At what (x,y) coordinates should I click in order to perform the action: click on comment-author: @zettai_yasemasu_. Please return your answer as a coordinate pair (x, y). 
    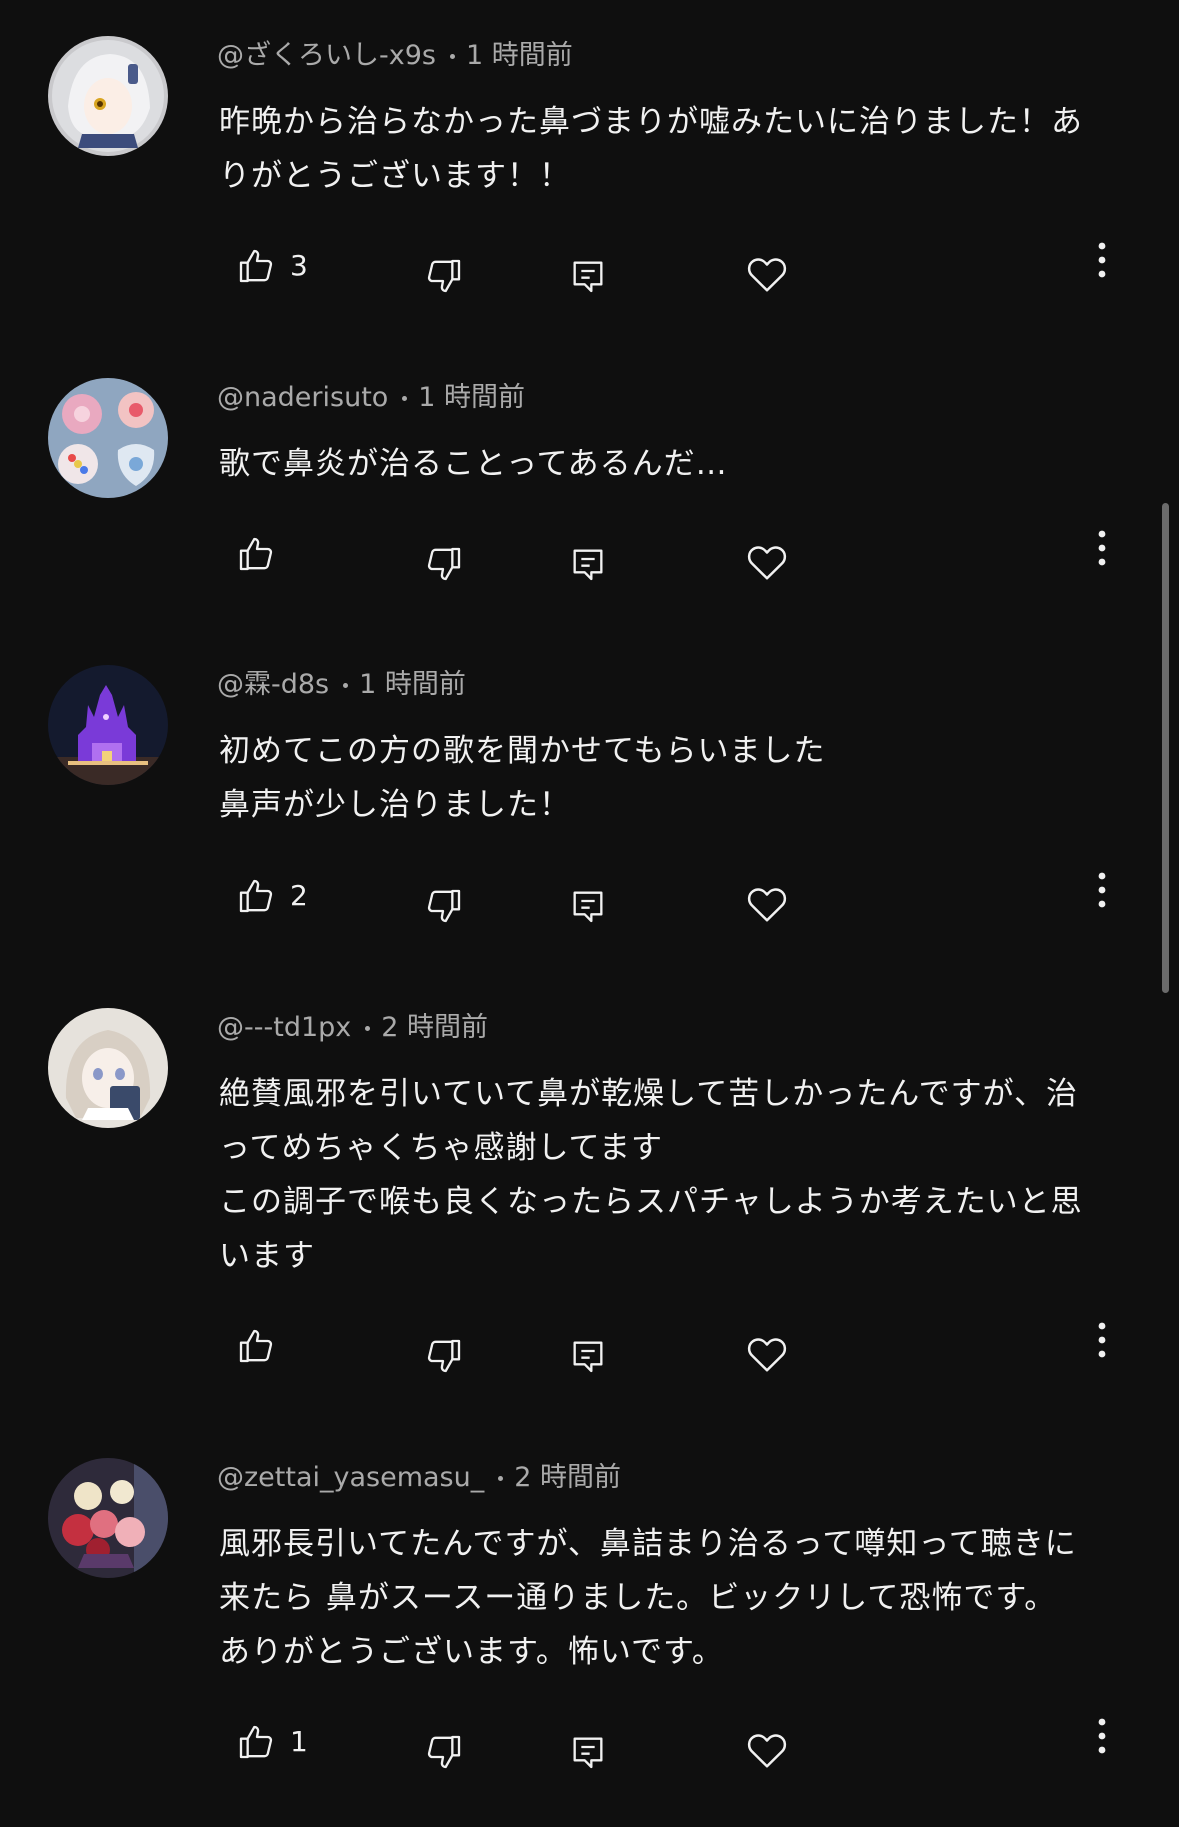
    Looking at the image, I should click on (350, 1477).